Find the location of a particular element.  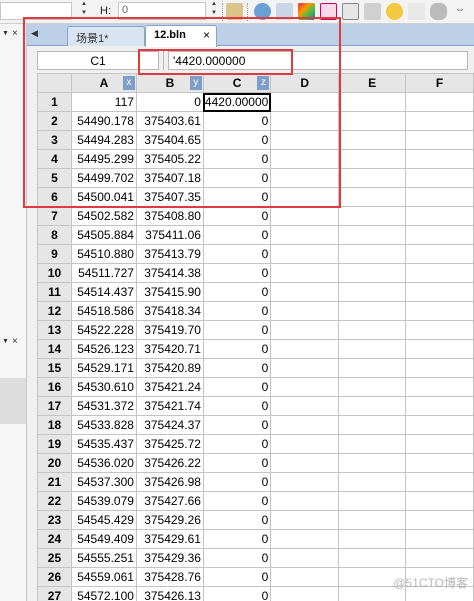

row-header: 11 is located at coordinates (54, 292).